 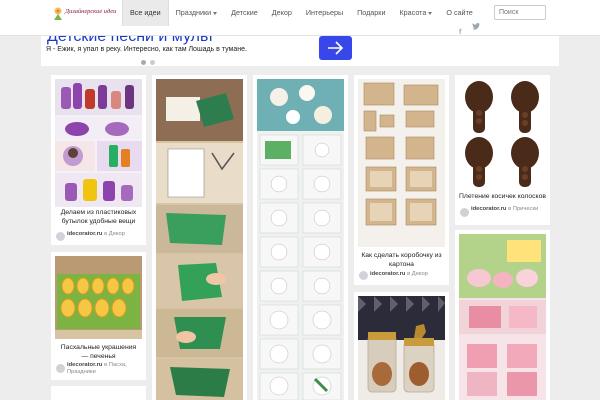 I want to click on pin-image-cardboard-box, so click(x=401, y=163).